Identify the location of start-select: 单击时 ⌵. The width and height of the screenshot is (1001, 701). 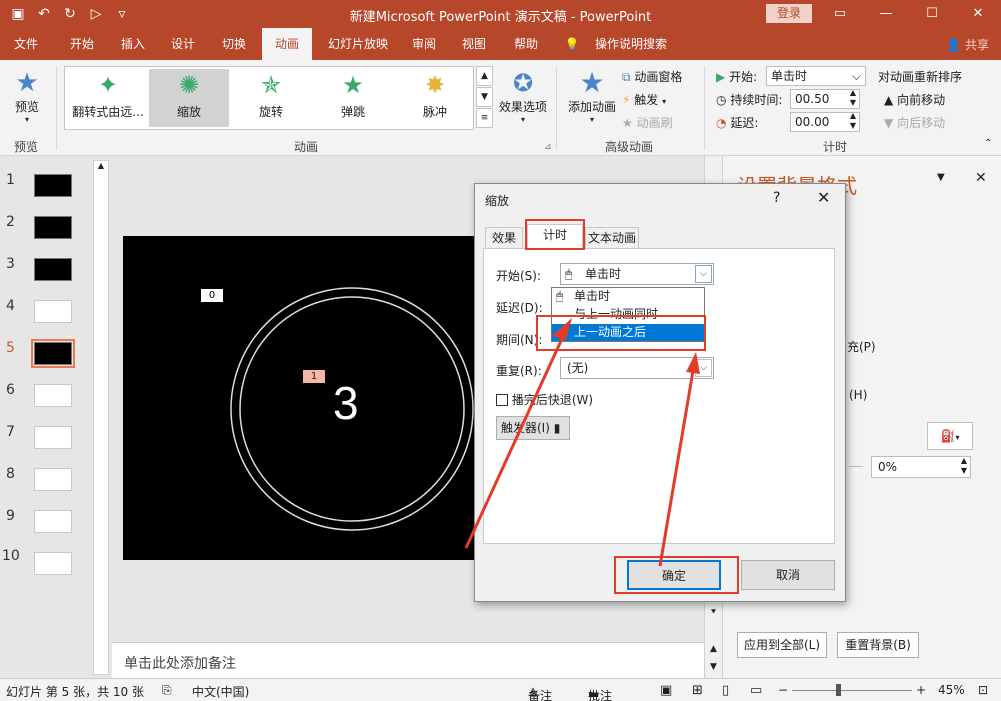
(816, 76).